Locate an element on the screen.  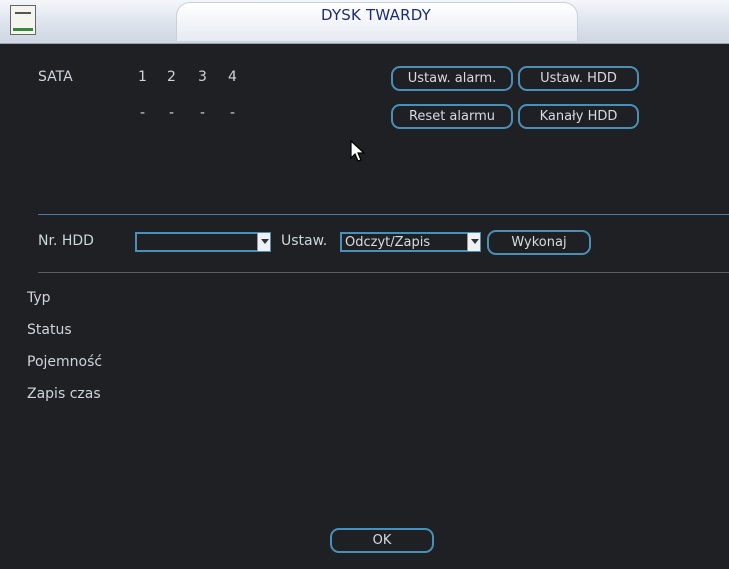
sata-channel-1: 1 is located at coordinates (142, 77).